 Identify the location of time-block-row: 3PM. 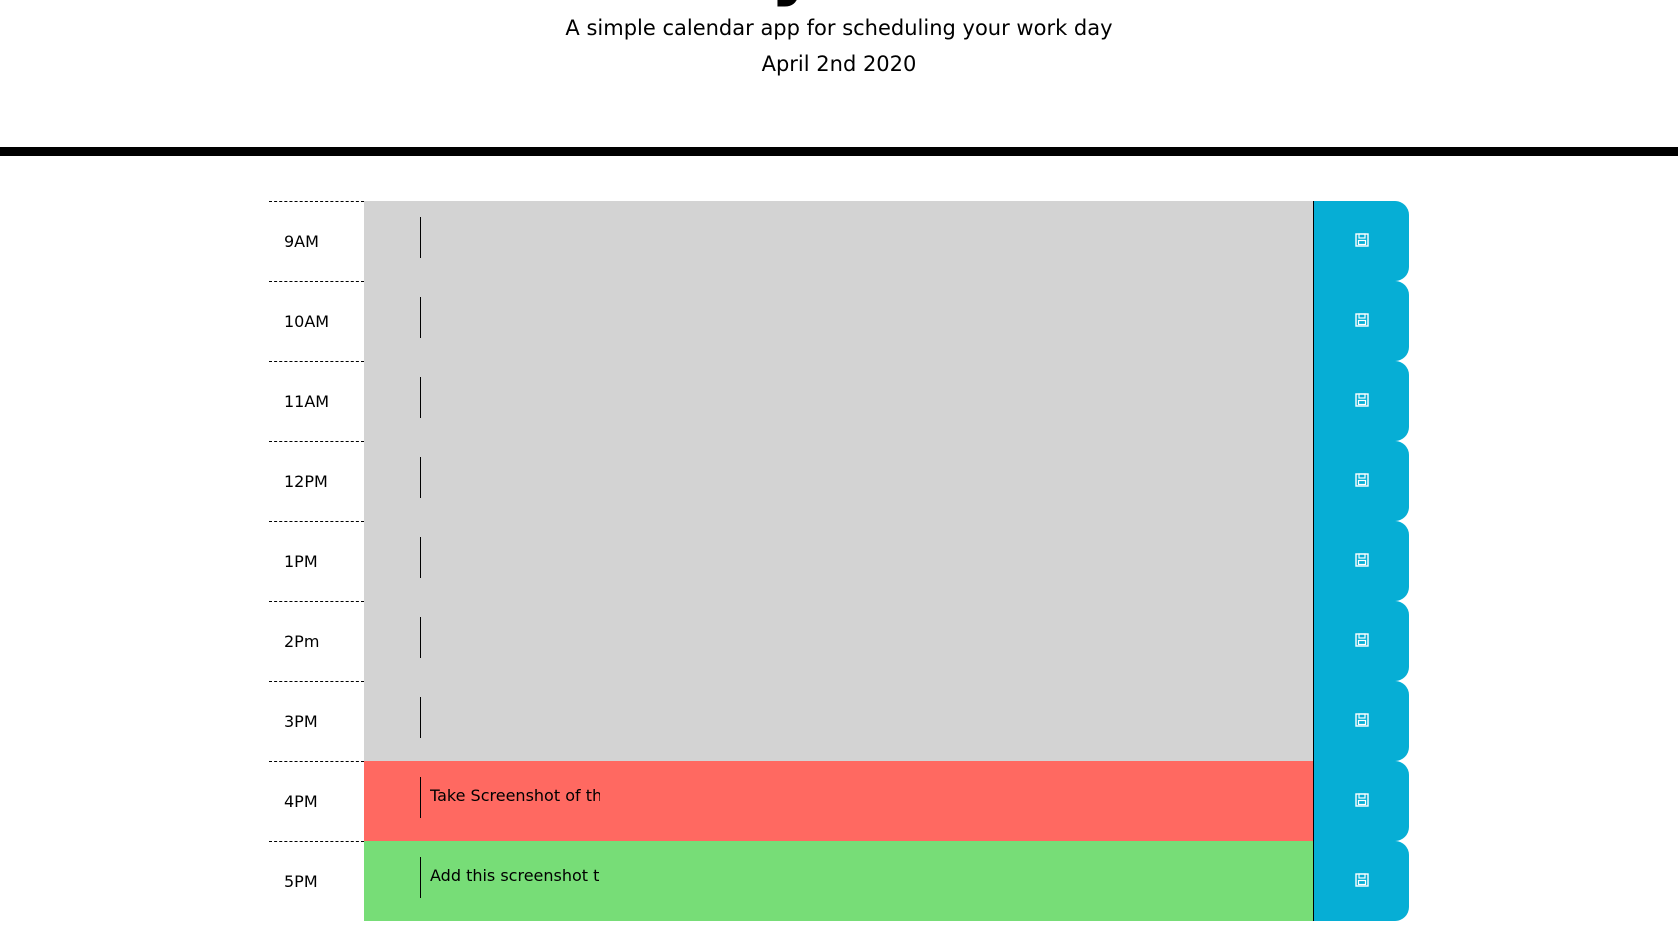
(839, 721).